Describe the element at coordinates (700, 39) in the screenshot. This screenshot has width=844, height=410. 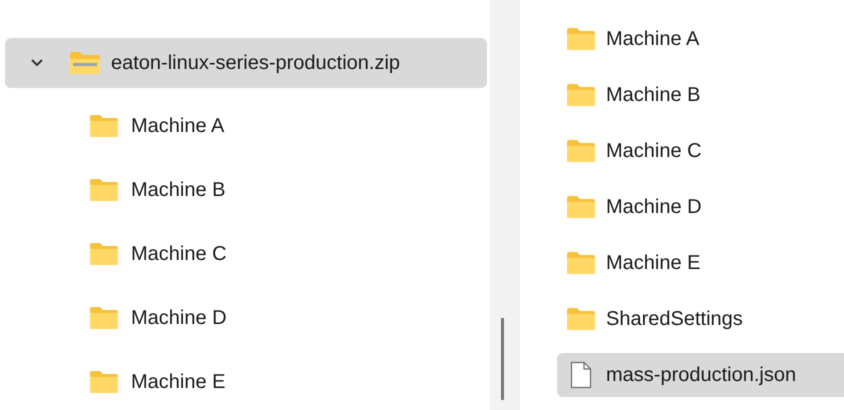
I see `file-item: Machine A` at that location.